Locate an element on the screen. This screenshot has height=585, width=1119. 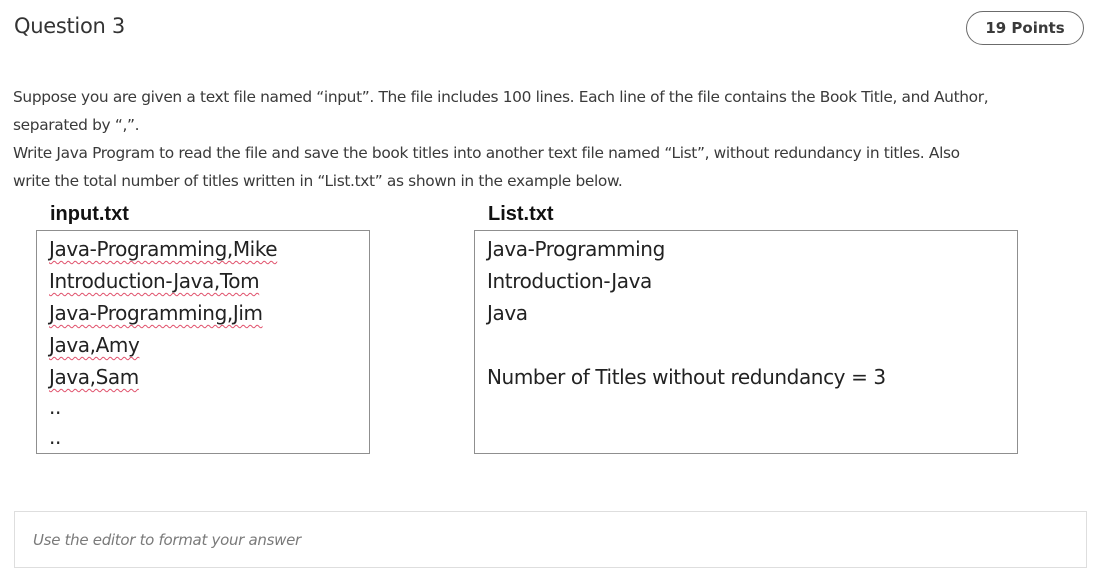
answer-editor-input: Use the editor to format your answer is located at coordinates (550, 539).